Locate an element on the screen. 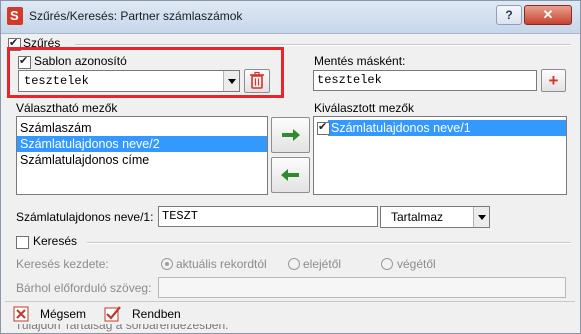 This screenshot has height=334, width=581. selected-field-checkbox is located at coordinates (323, 127).